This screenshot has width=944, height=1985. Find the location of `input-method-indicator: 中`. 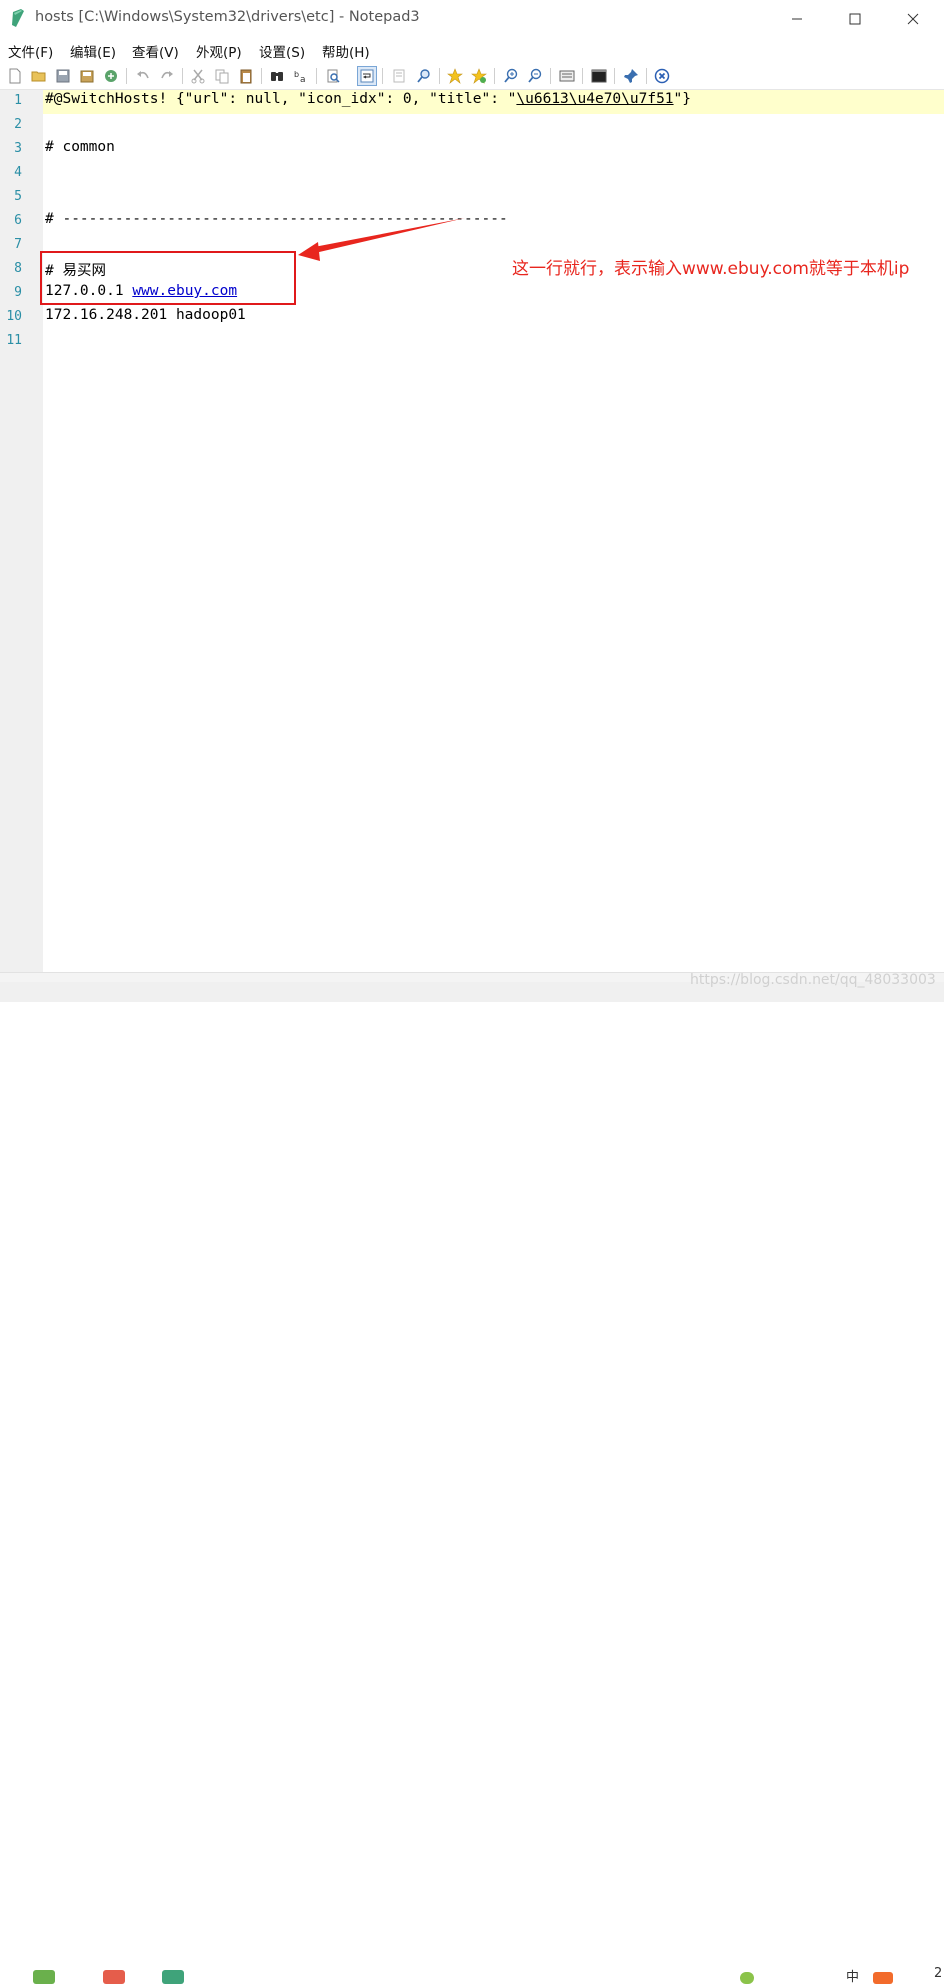

input-method-indicator: 中 is located at coordinates (852, 1975).